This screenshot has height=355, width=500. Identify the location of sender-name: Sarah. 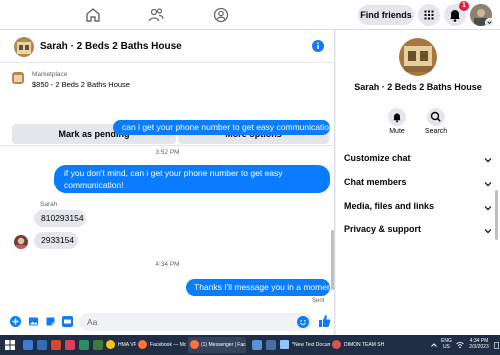
(49, 204).